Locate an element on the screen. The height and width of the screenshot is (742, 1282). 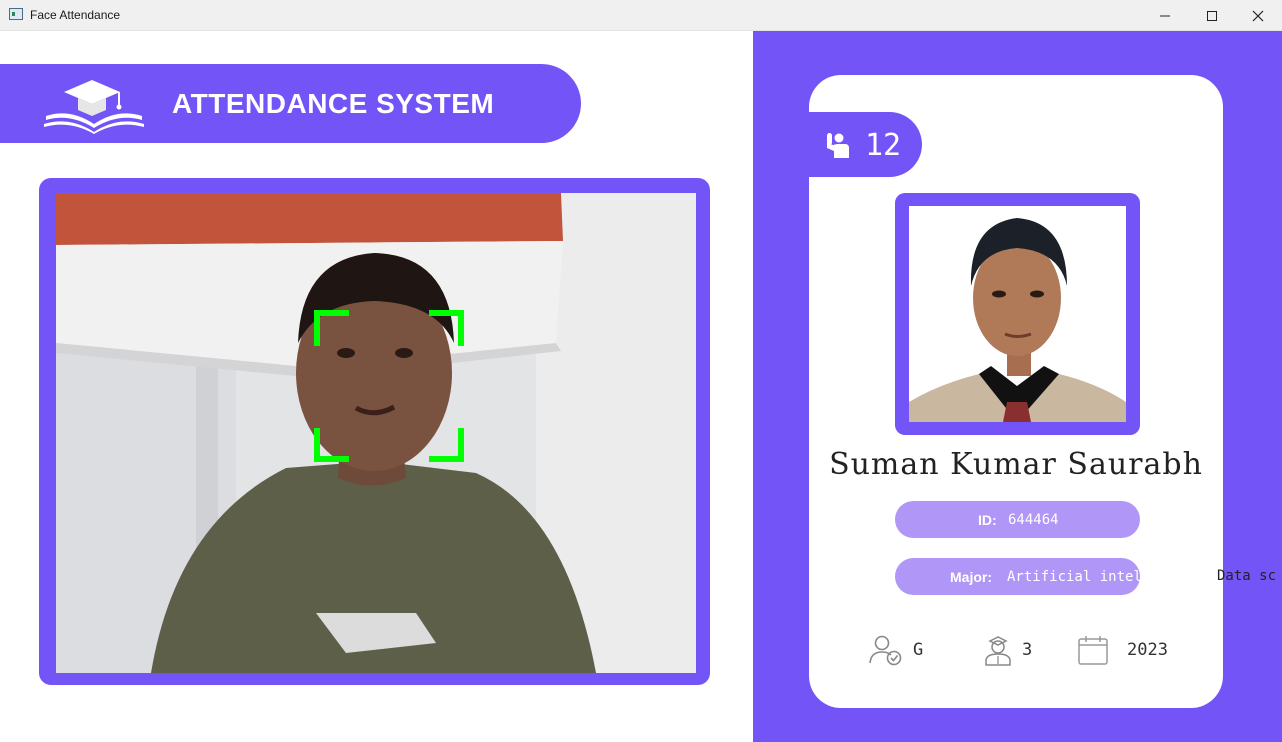
major-value: Artificial intelli is located at coordinates (1083, 577).